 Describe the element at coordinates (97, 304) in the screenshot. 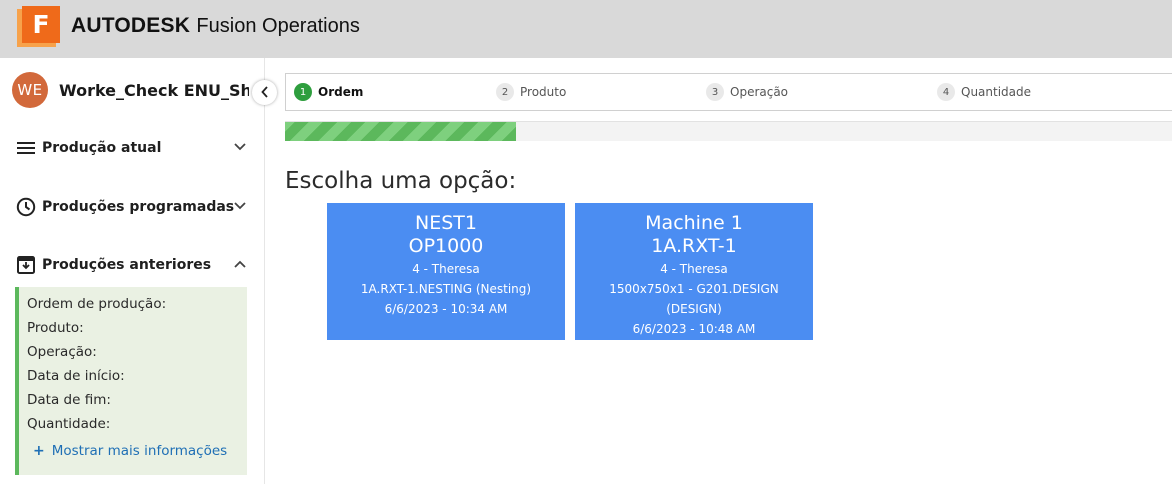

I see `detail-order: Ordem de produção:` at that location.